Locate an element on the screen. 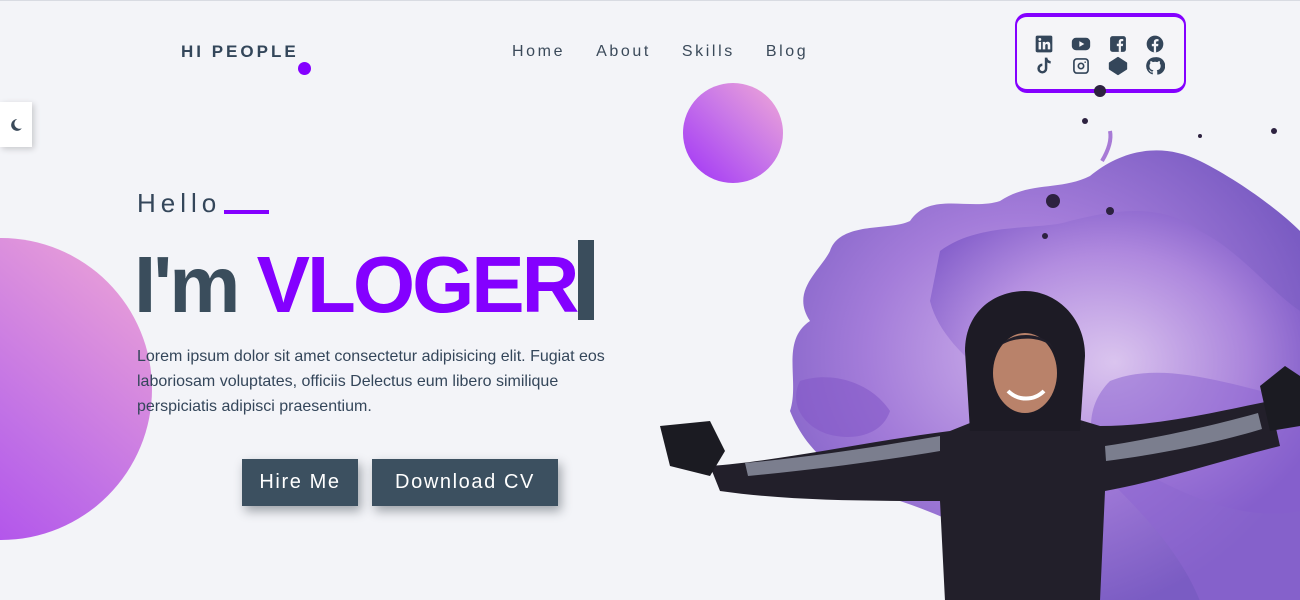 Image resolution: width=1300 pixels, height=600 pixels. hire-me-button: Hire Me is located at coordinates (300, 482).